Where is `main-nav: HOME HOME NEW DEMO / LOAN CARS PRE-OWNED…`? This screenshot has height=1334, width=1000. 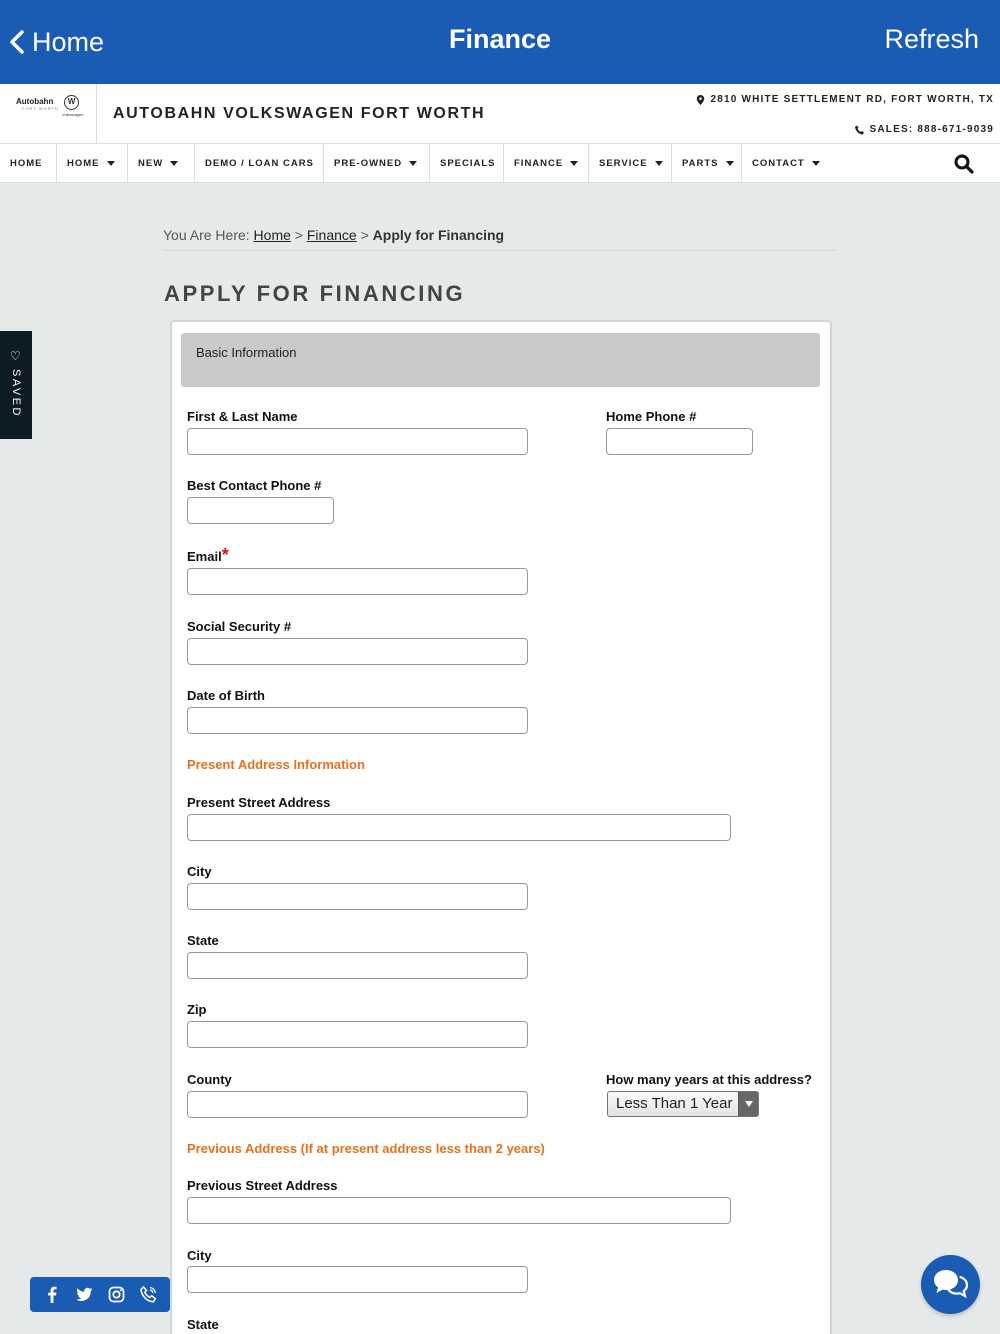
main-nav: HOME HOME NEW DEMO / LOAN CARS PRE-OWNED… is located at coordinates (500, 163).